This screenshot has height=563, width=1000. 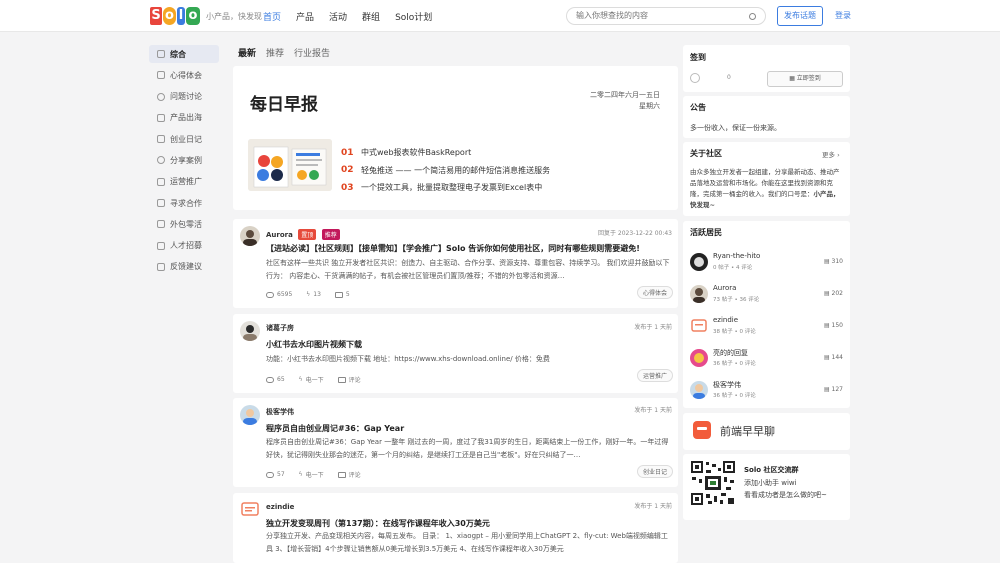 What do you see at coordinates (338, 16) in the screenshot?
I see `nav-events: 活动` at bounding box center [338, 16].